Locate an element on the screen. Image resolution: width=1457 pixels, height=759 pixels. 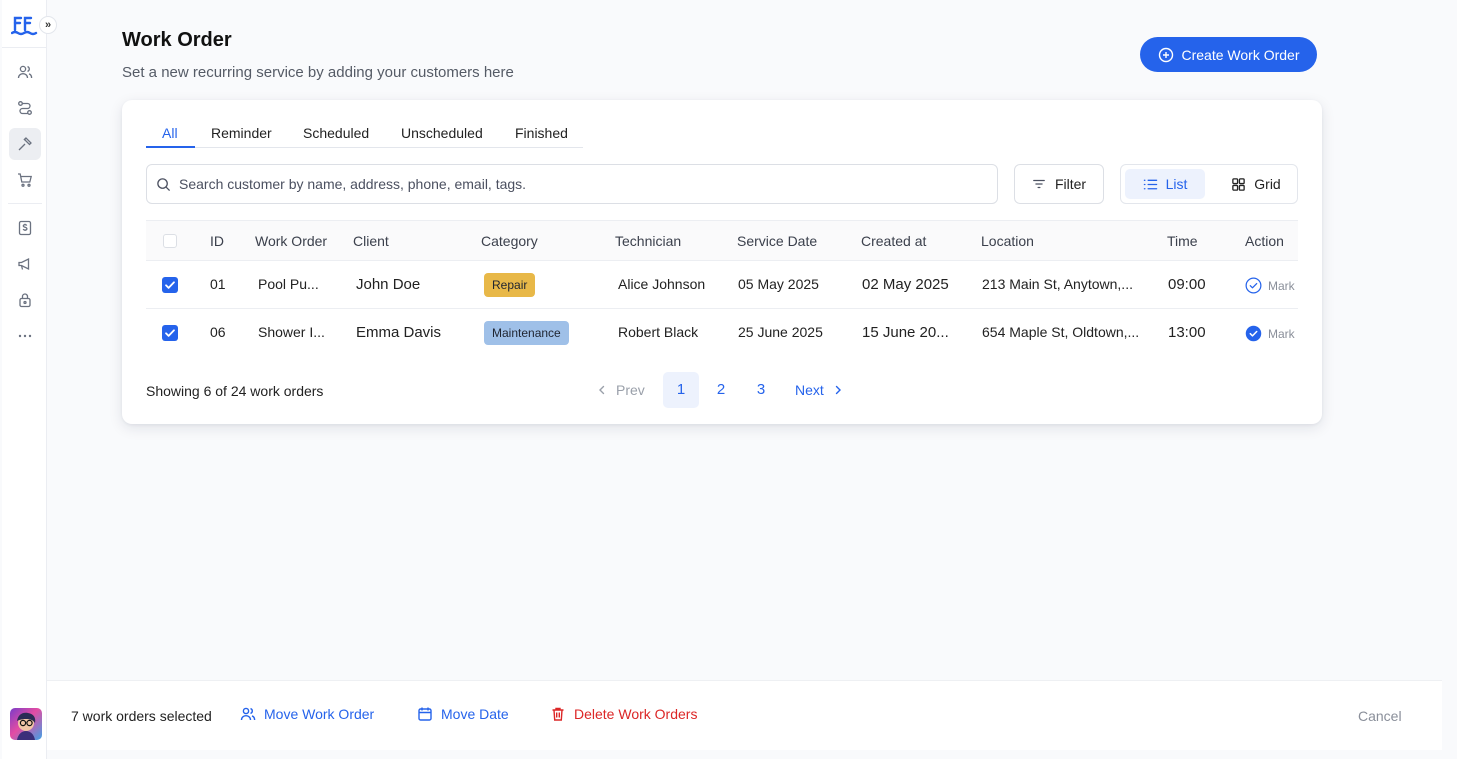
grid-view-button: Grid is located at coordinates (1256, 184).